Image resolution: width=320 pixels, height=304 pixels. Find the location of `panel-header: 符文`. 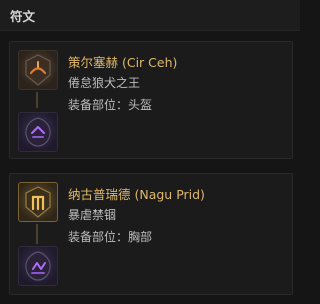

panel-header: 符文 is located at coordinates (150, 15).